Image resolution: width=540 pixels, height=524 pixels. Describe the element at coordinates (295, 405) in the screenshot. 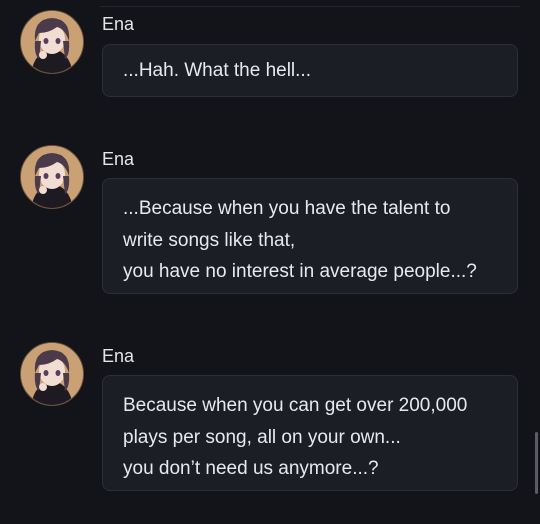

I see `message-text-line: Because when you can get over 200,000` at that location.